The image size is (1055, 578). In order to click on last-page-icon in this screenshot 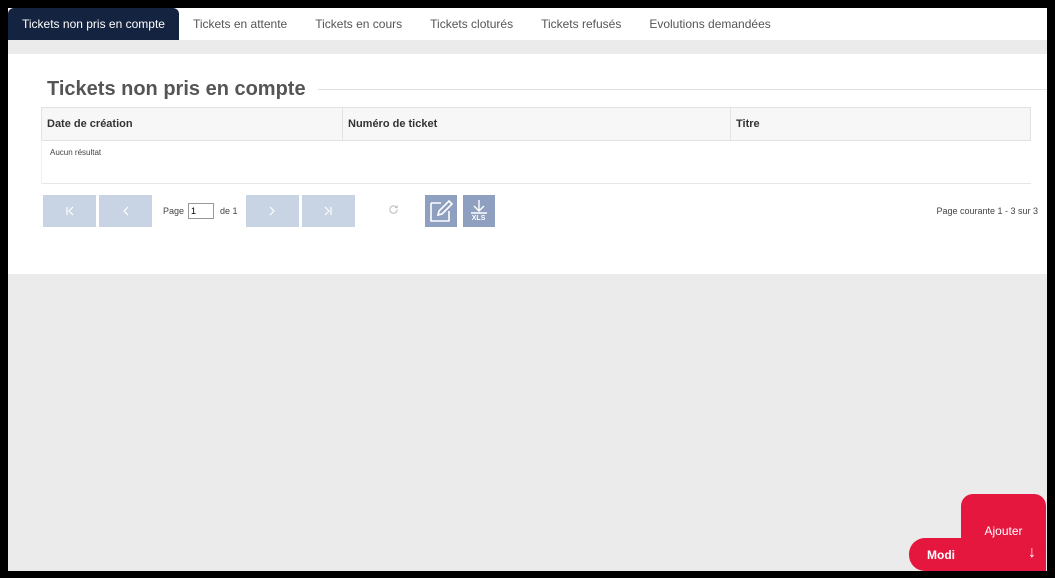, I will do `click(328, 211)`.